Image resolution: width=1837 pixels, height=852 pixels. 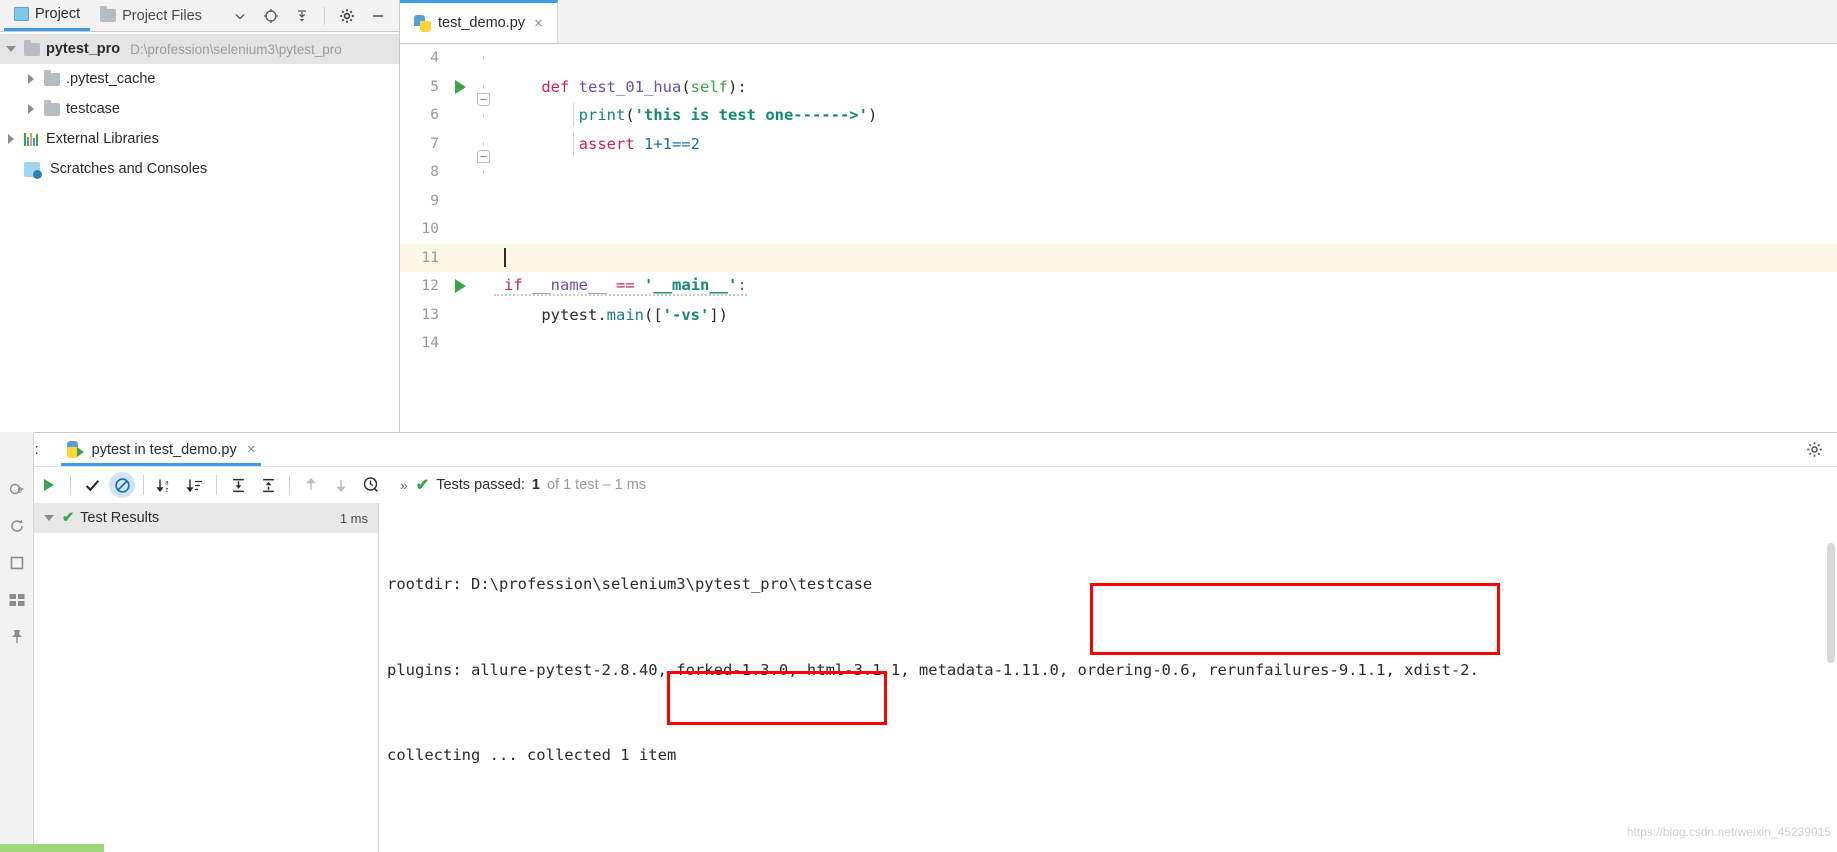 I want to click on tree-node-testcase: testcase, so click(x=199, y=109).